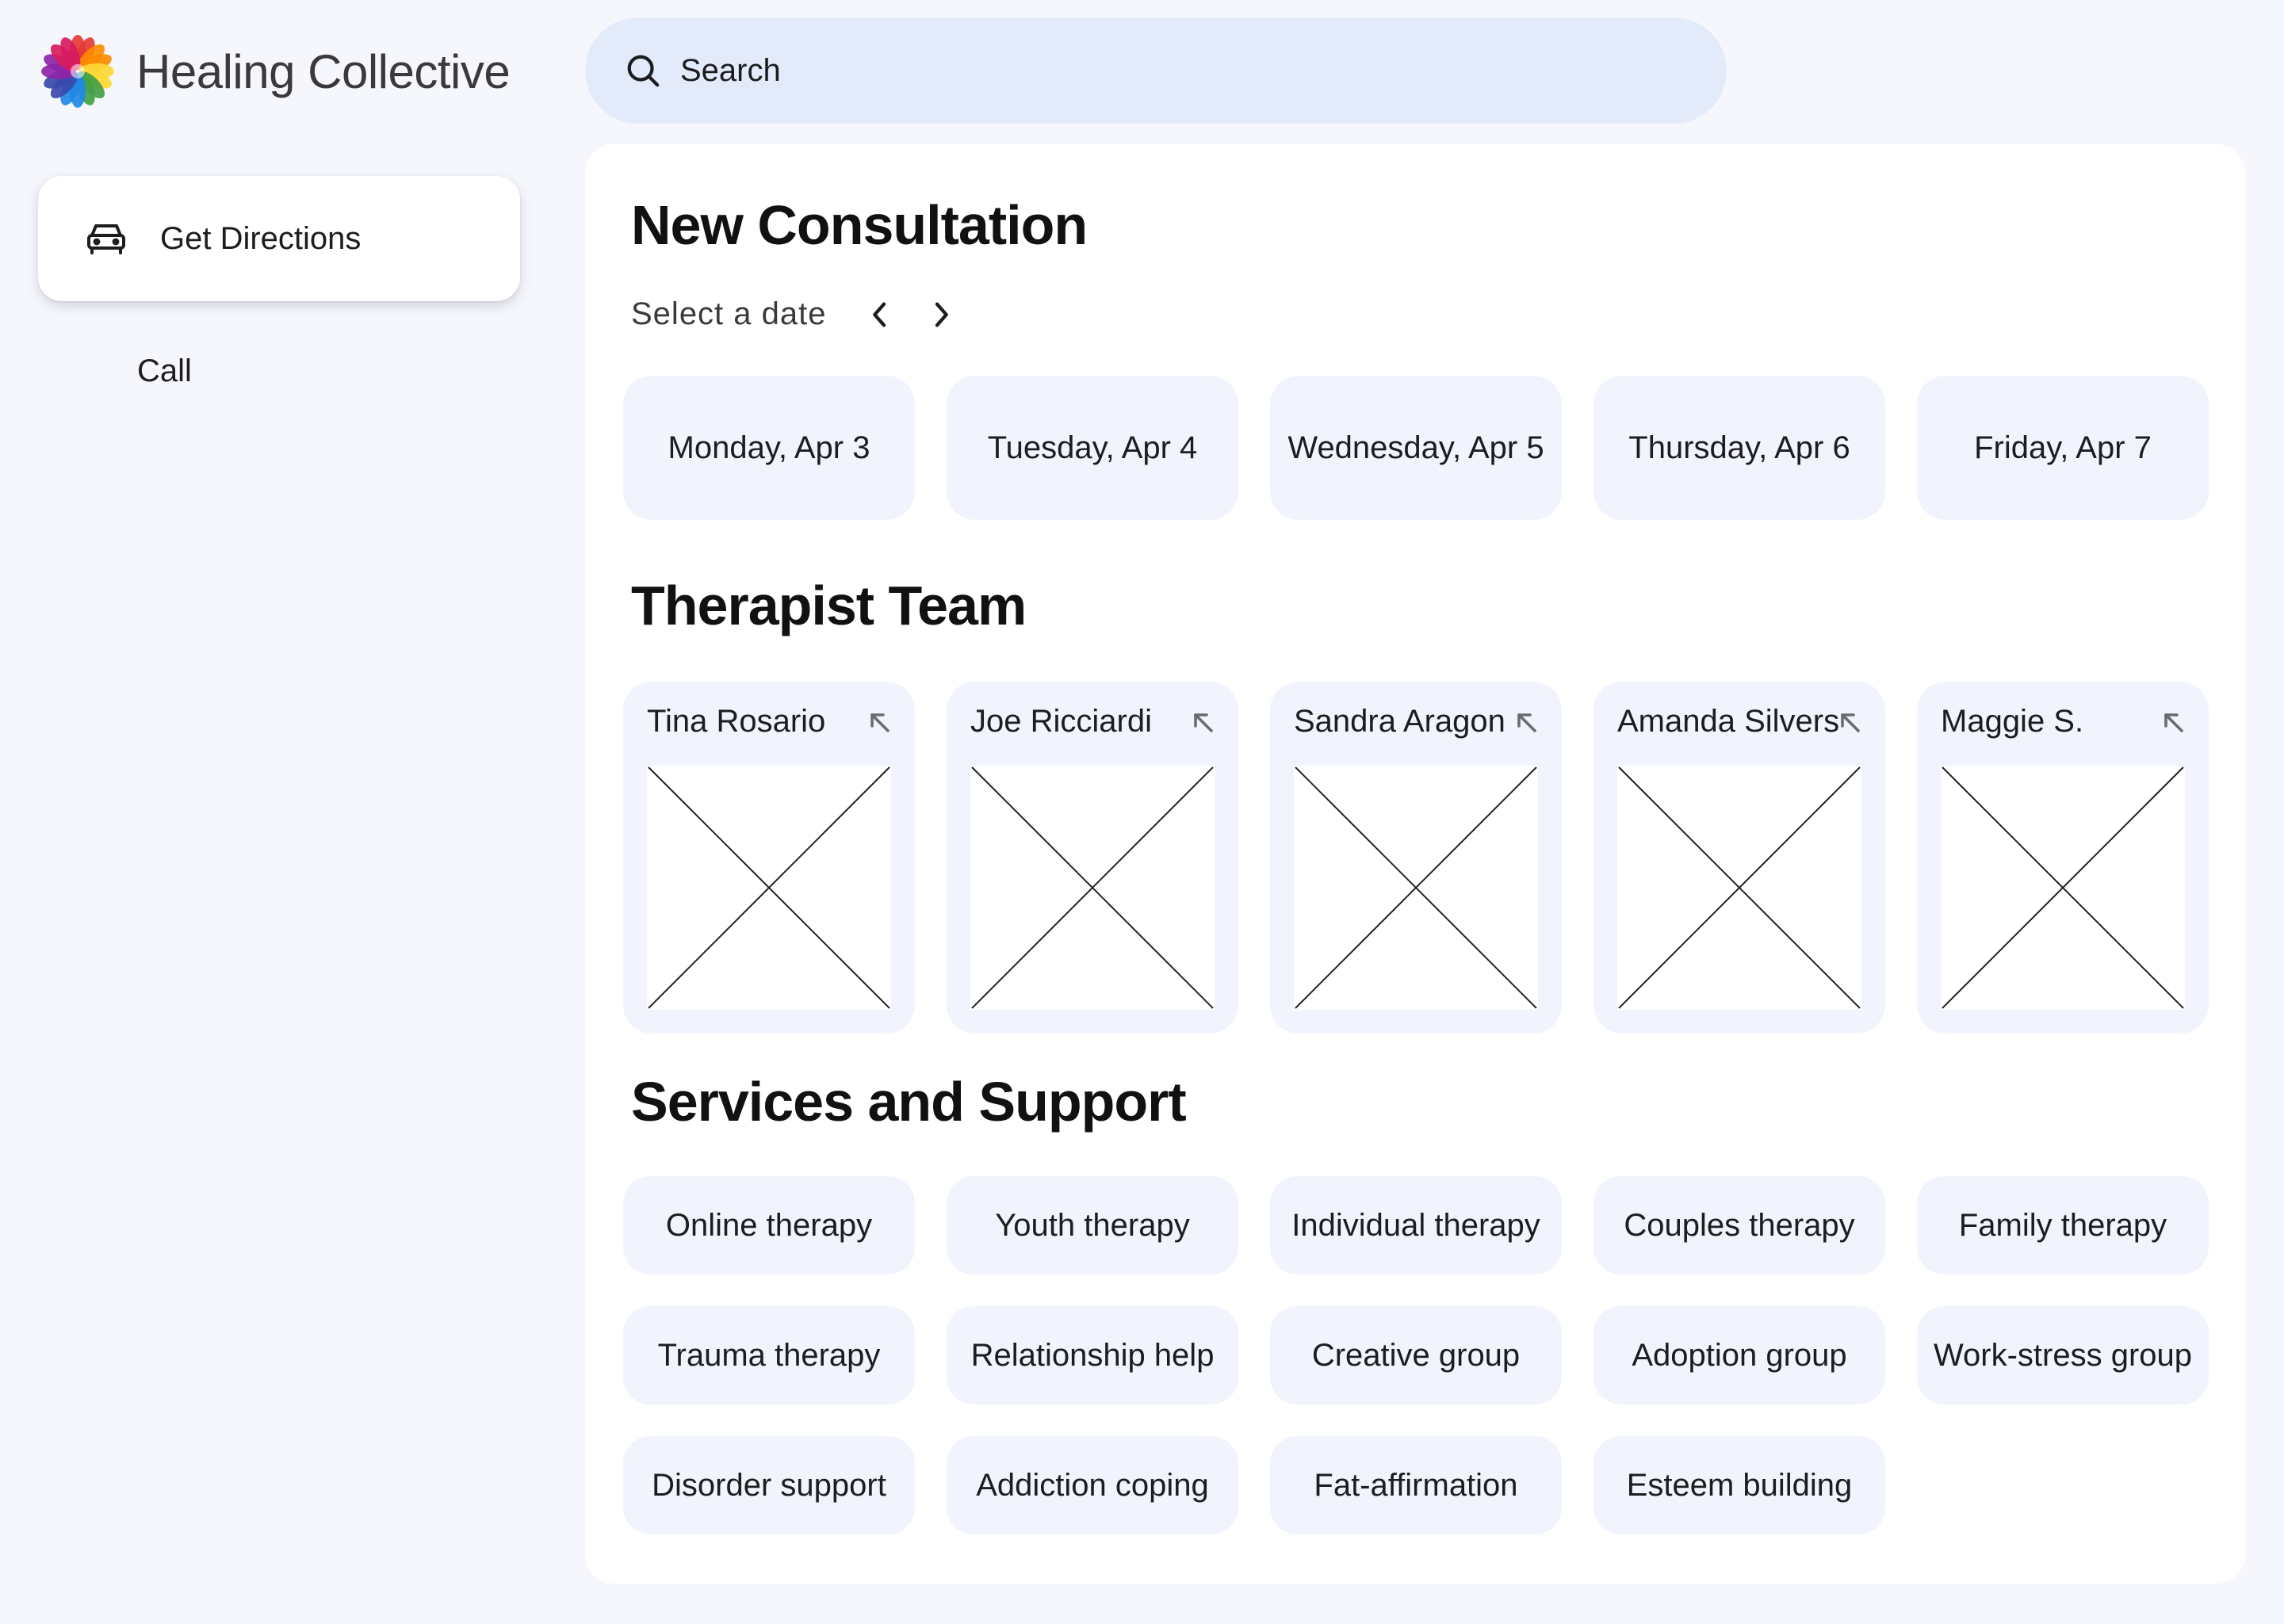  Describe the element at coordinates (643, 71) in the screenshot. I see `search-icon` at that location.